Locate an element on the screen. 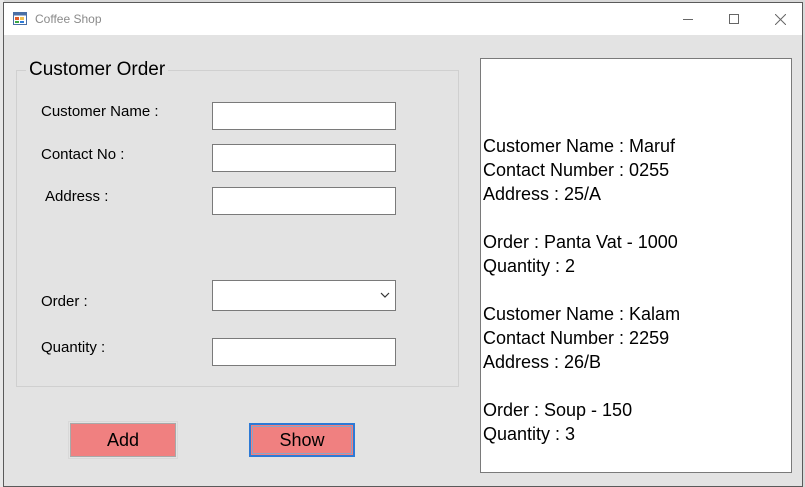 The image size is (805, 487). output-line: Address : 25/A is located at coordinates (542, 194).